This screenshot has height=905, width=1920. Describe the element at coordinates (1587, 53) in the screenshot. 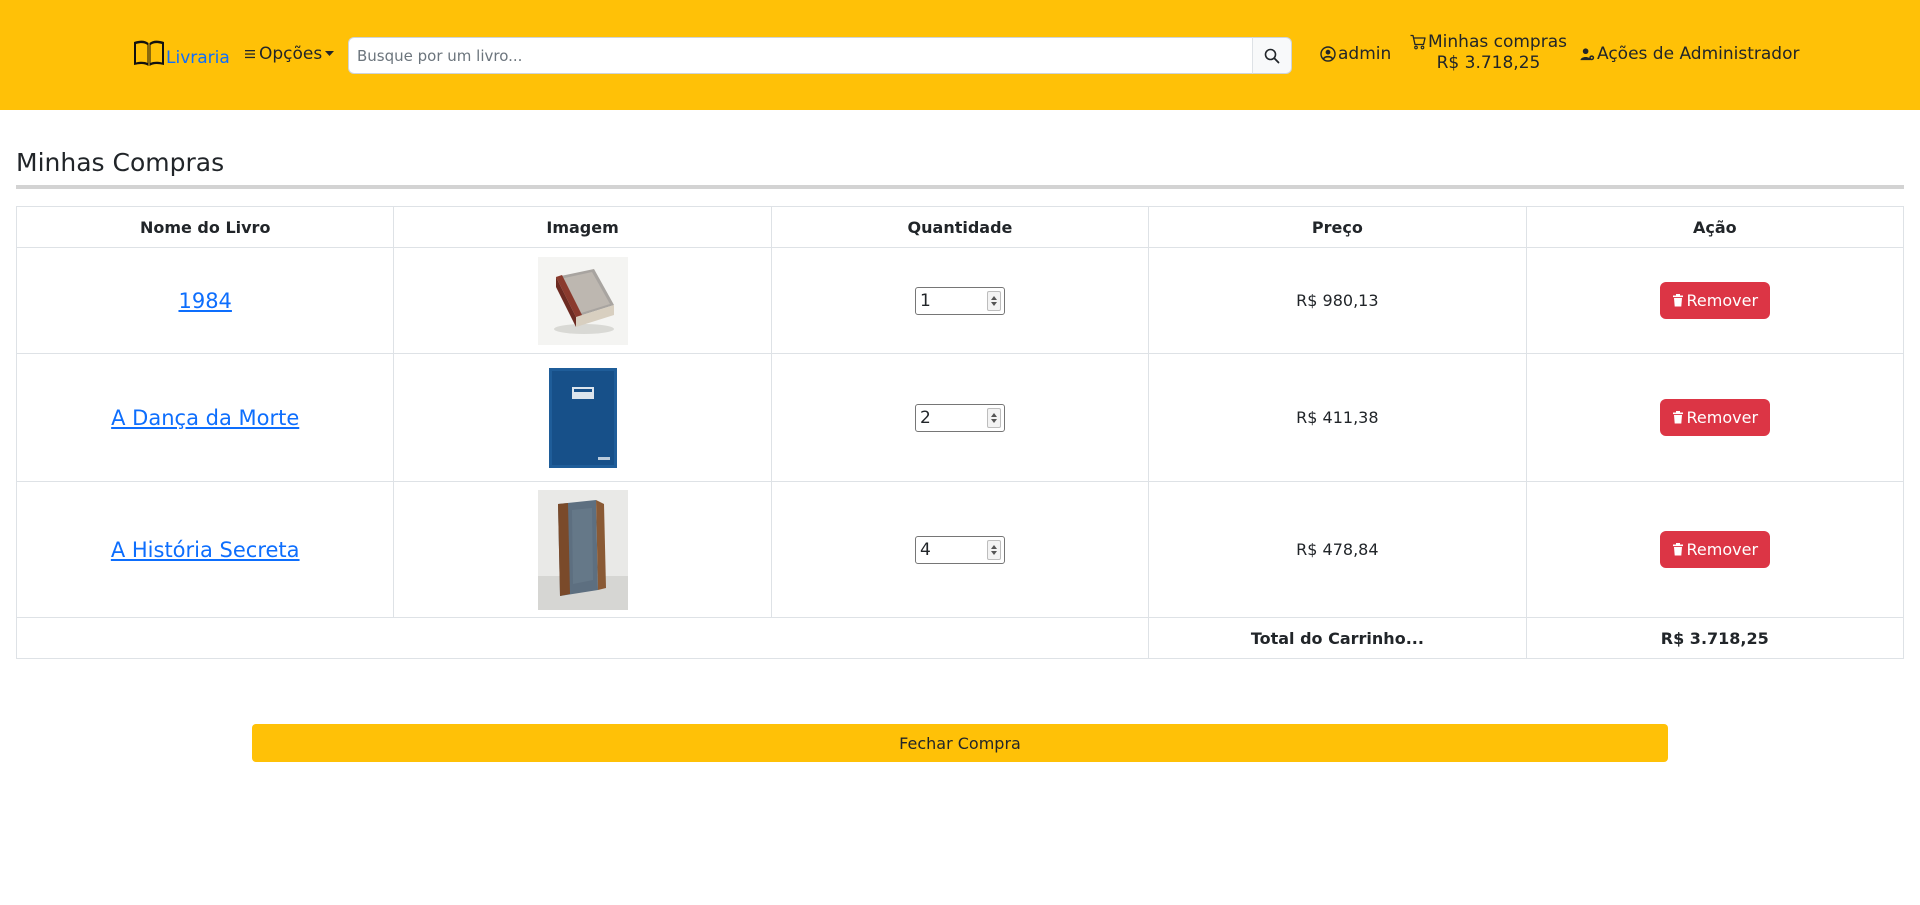

I see `user-gear-icon` at that location.